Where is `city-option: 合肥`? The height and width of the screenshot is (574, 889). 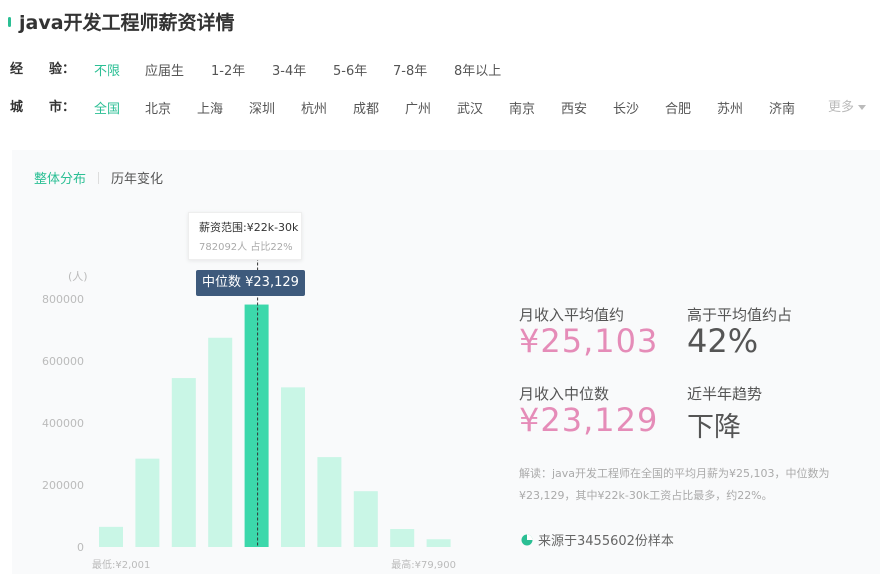 city-option: 合肥 is located at coordinates (678, 107).